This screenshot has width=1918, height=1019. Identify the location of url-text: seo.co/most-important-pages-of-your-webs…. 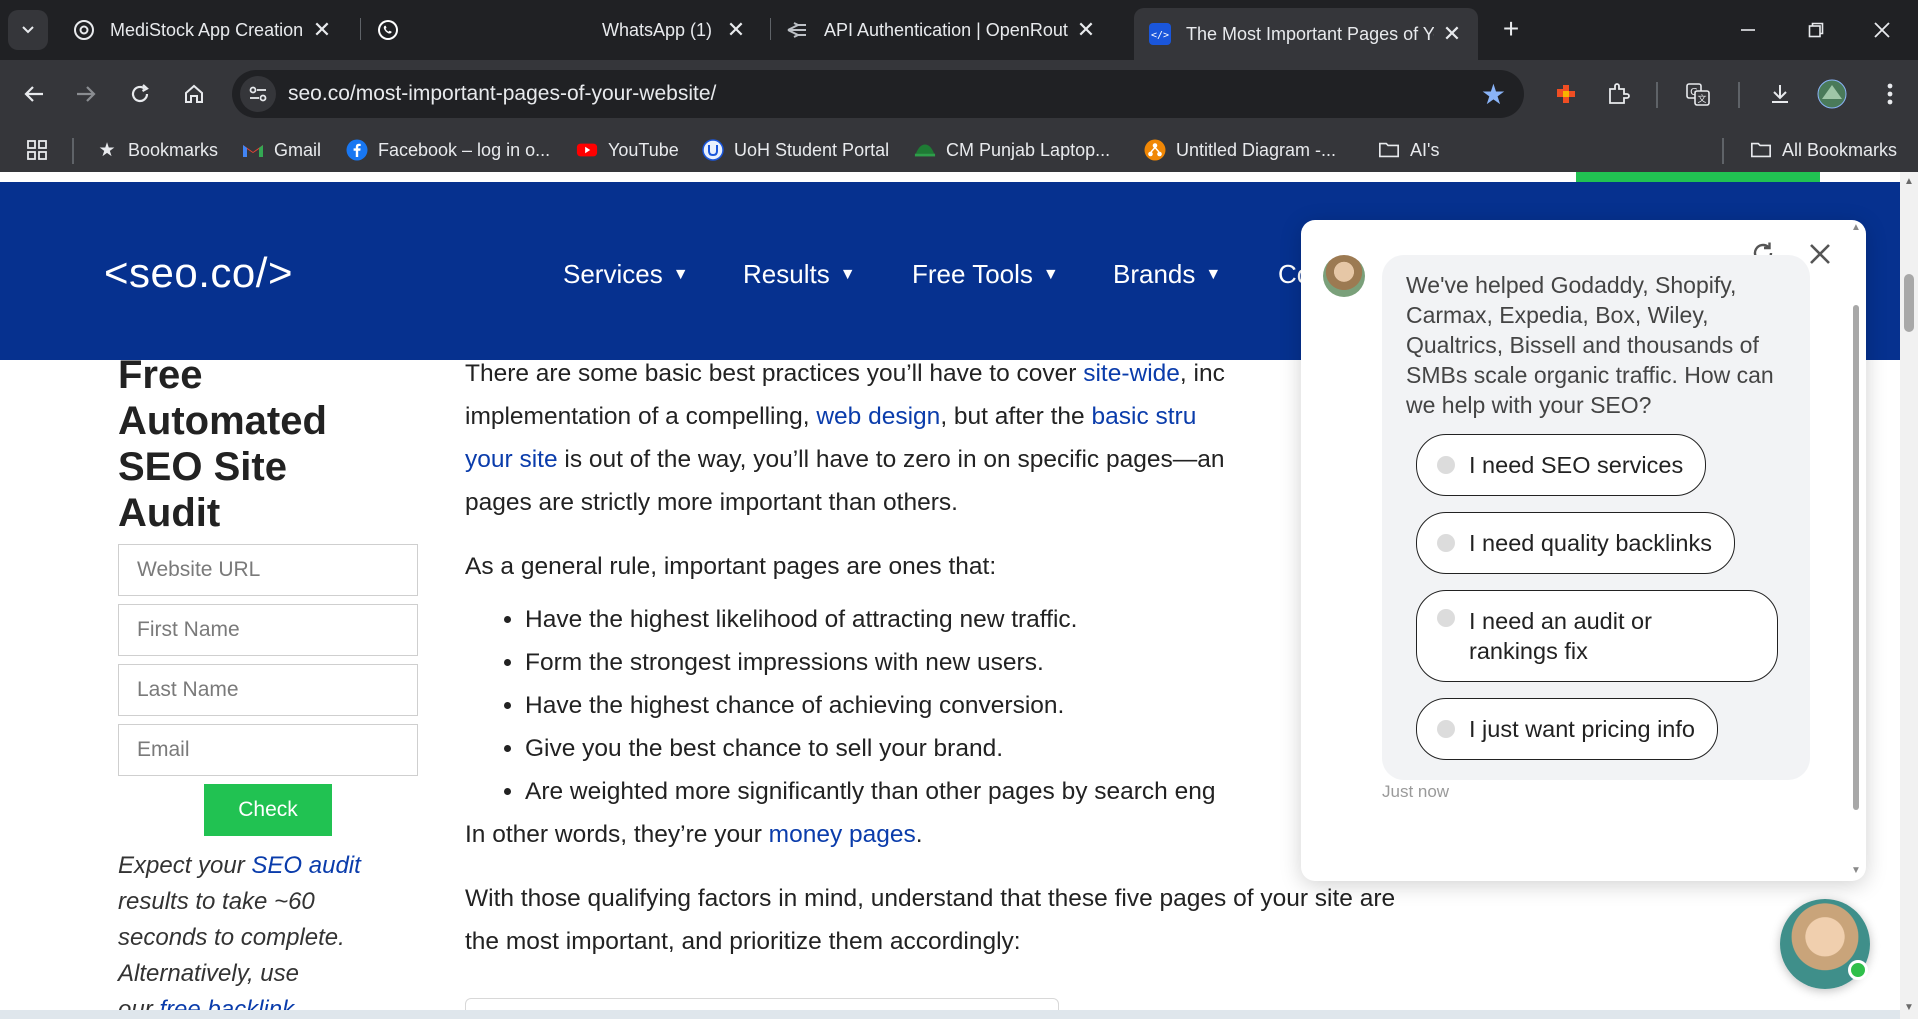
(502, 93).